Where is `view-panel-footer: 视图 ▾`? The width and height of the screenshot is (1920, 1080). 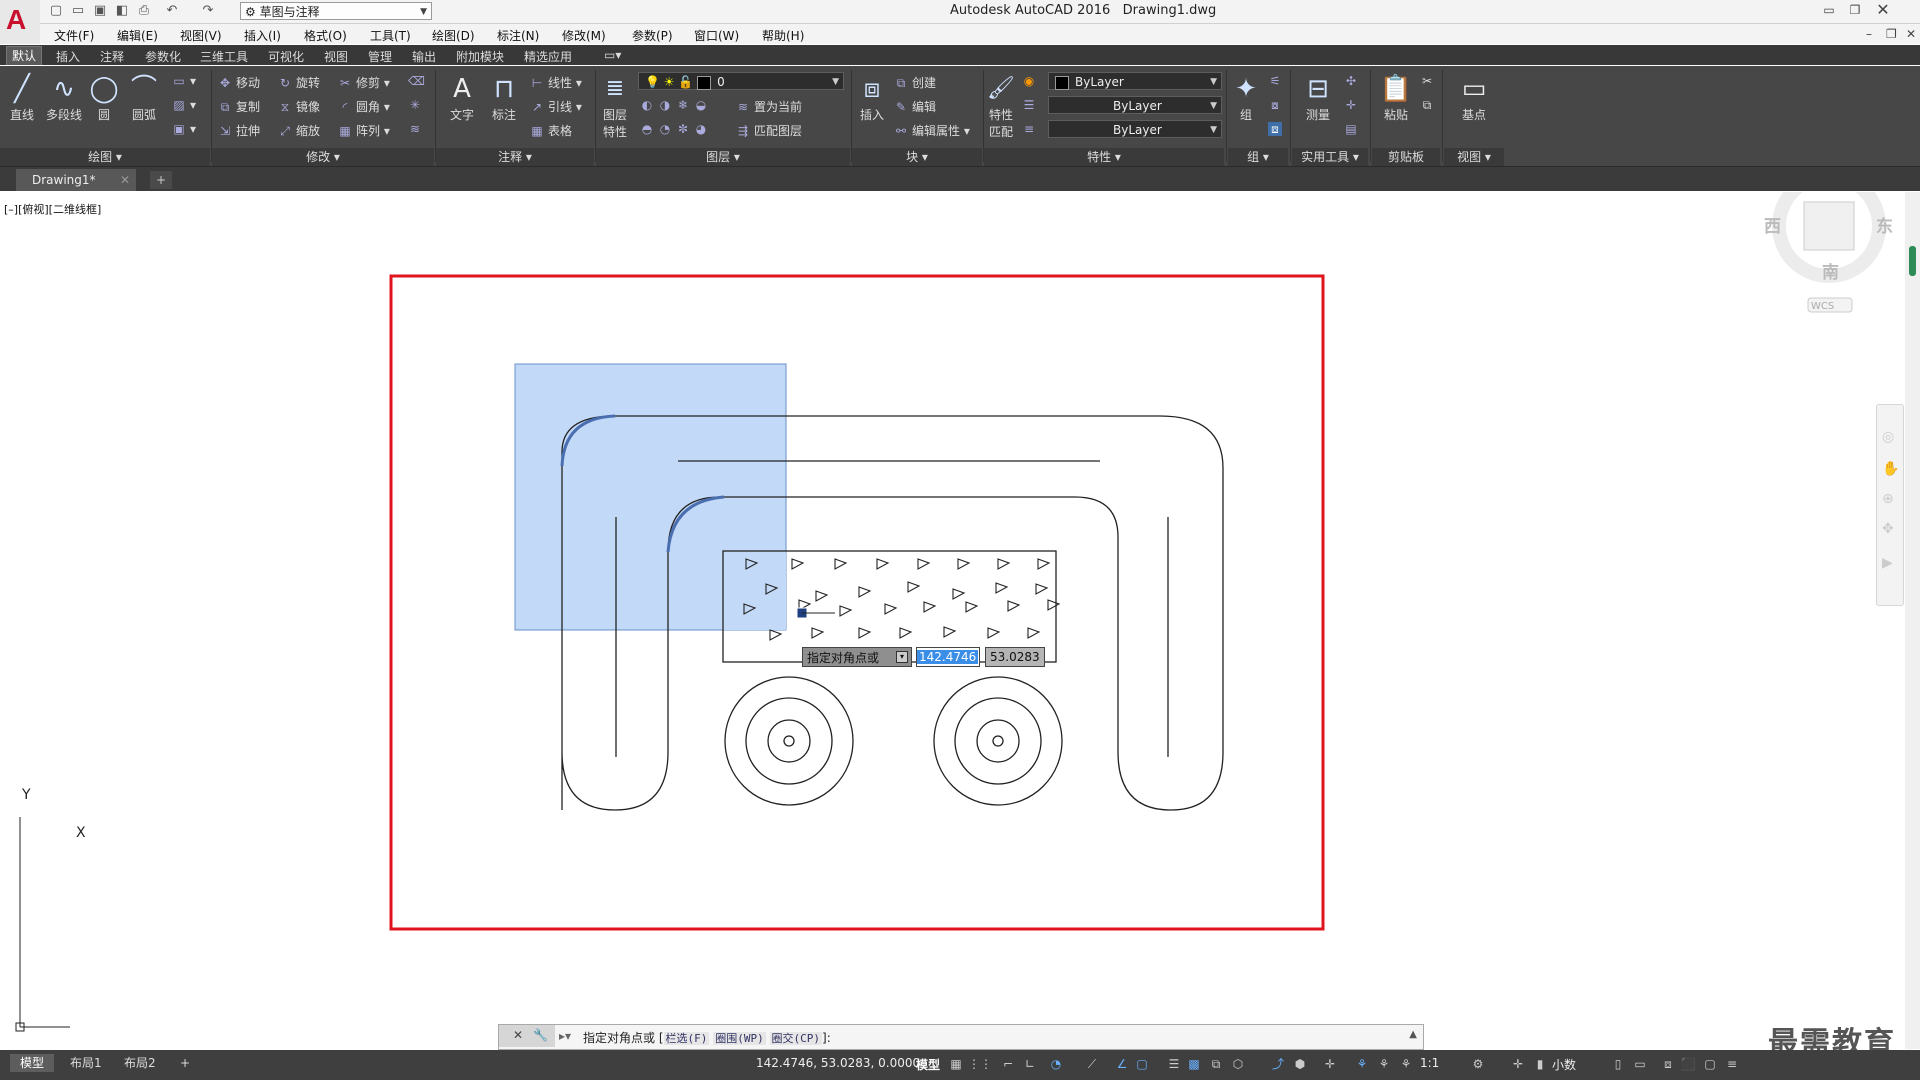
view-panel-footer: 视图 ▾ is located at coordinates (1474, 157).